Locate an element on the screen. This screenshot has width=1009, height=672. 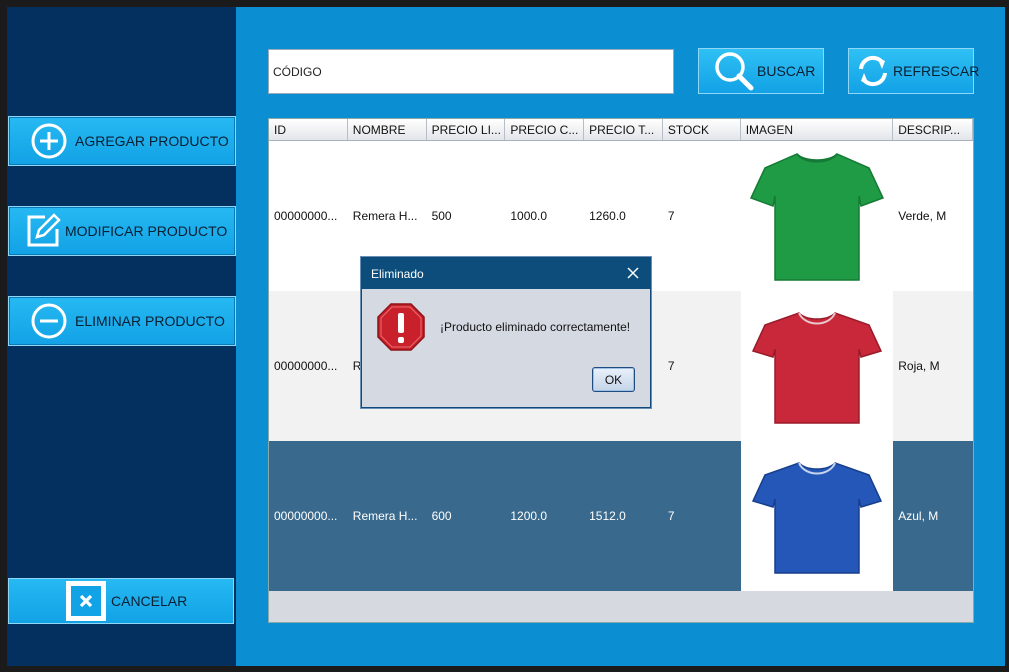
dialog-message: ¡Producto eliminado correctamente! is located at coordinates (535, 327).